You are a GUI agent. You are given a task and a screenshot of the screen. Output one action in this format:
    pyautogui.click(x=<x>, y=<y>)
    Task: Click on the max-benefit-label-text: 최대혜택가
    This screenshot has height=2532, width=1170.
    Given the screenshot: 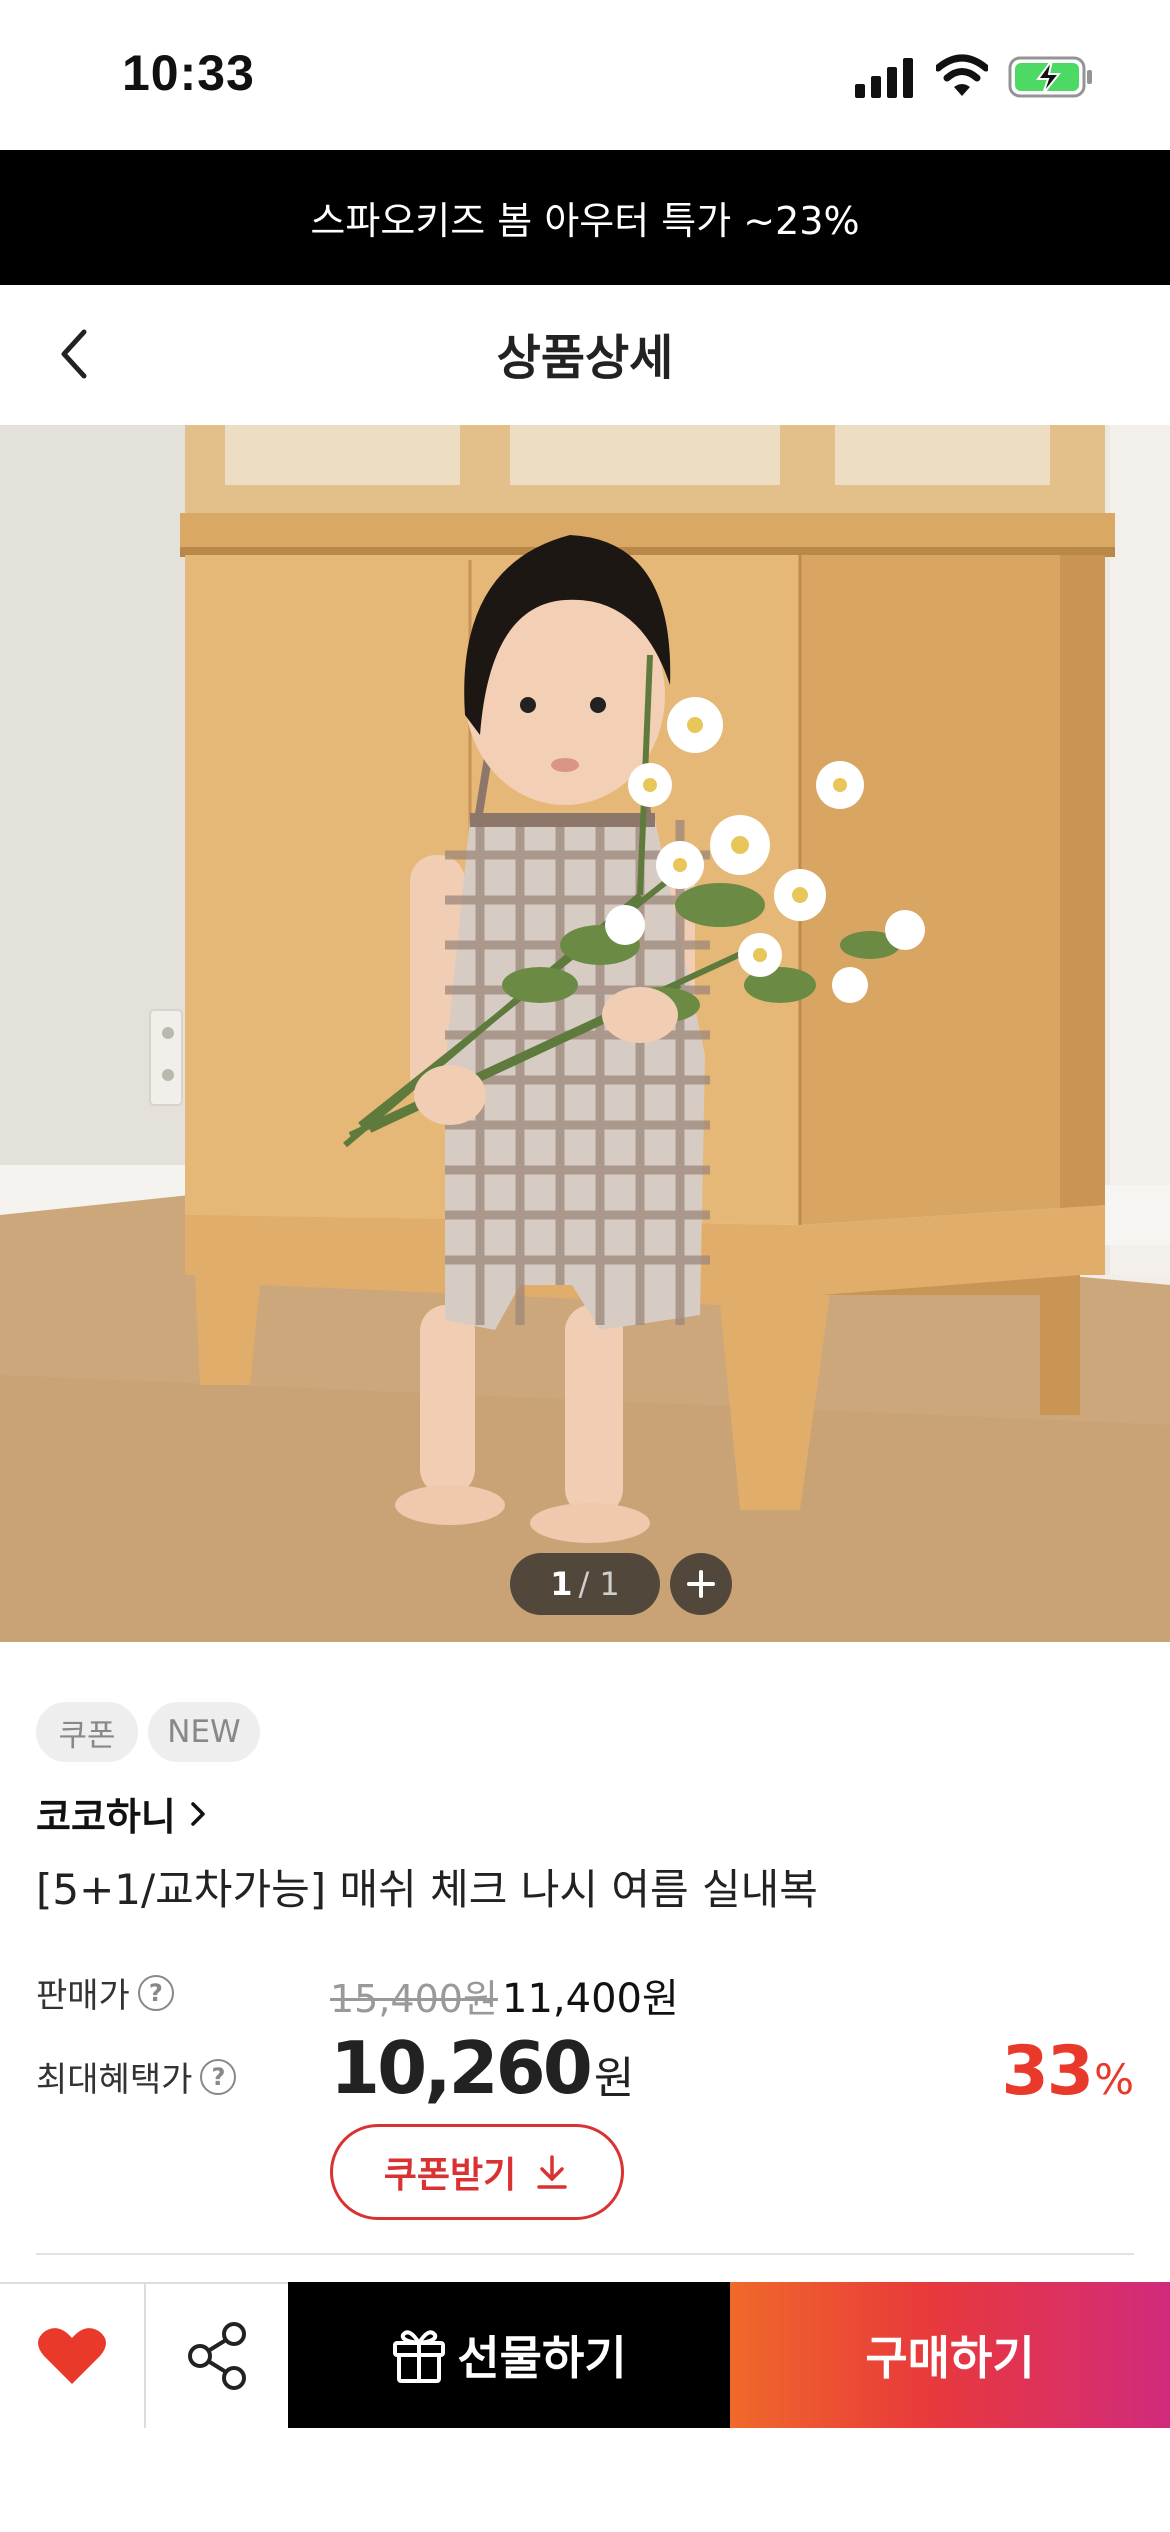 What is the action you would take?
    pyautogui.click(x=114, y=2080)
    